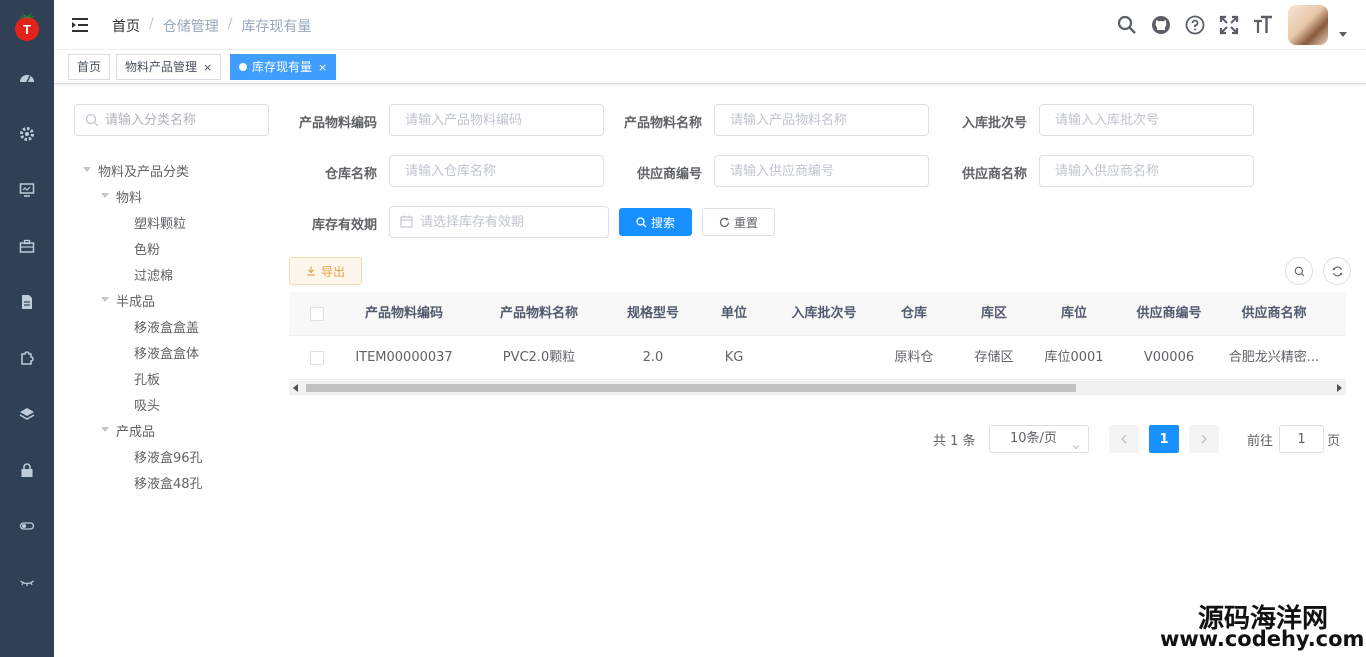 This screenshot has height=657, width=1366. What do you see at coordinates (147, 404) in the screenshot?
I see `tree-node: 吸头` at bounding box center [147, 404].